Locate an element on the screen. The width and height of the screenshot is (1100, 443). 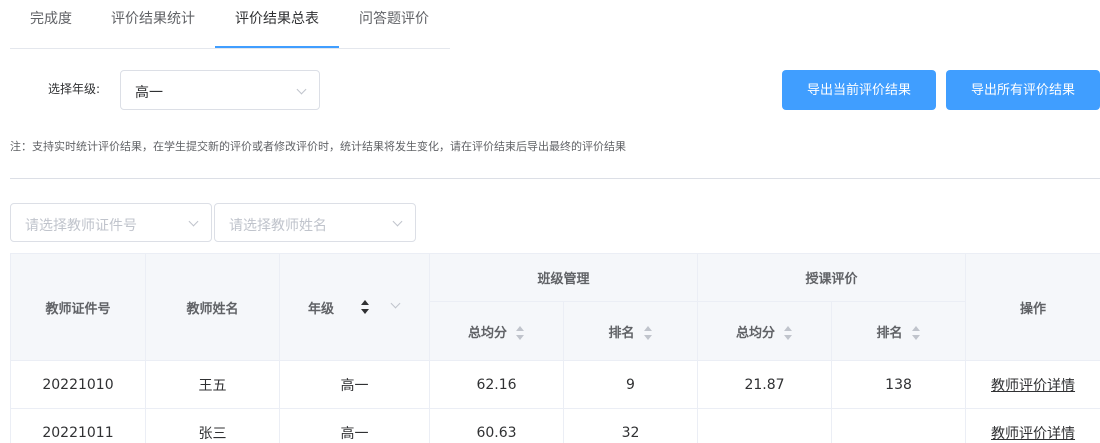
teacher-name-select: 请选择教师姓名 is located at coordinates (315, 222).